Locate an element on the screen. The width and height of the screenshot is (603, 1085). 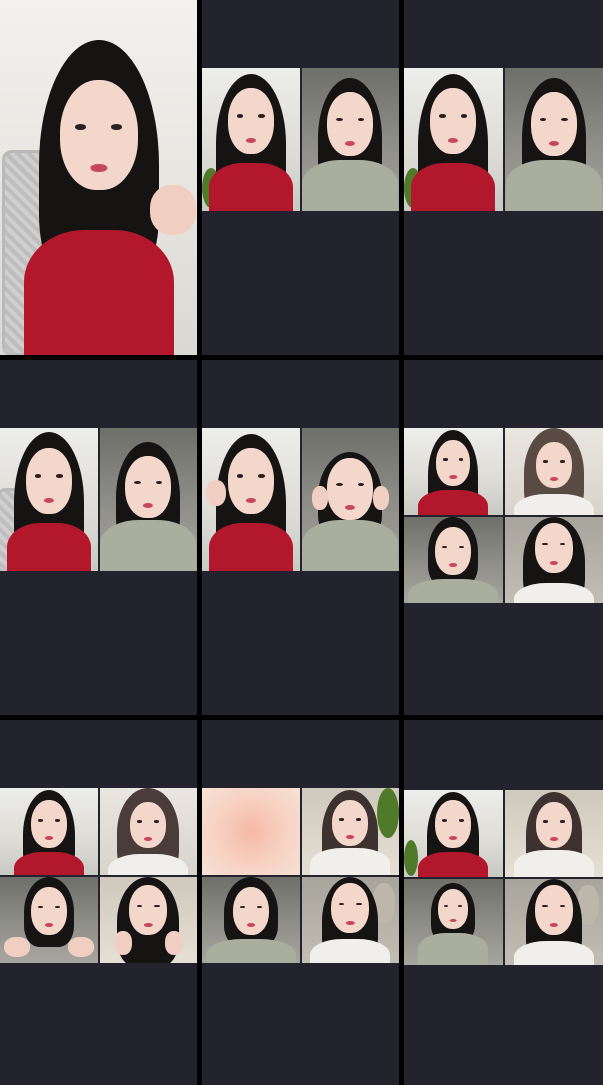
video-feed-full is located at coordinates (98, 177).